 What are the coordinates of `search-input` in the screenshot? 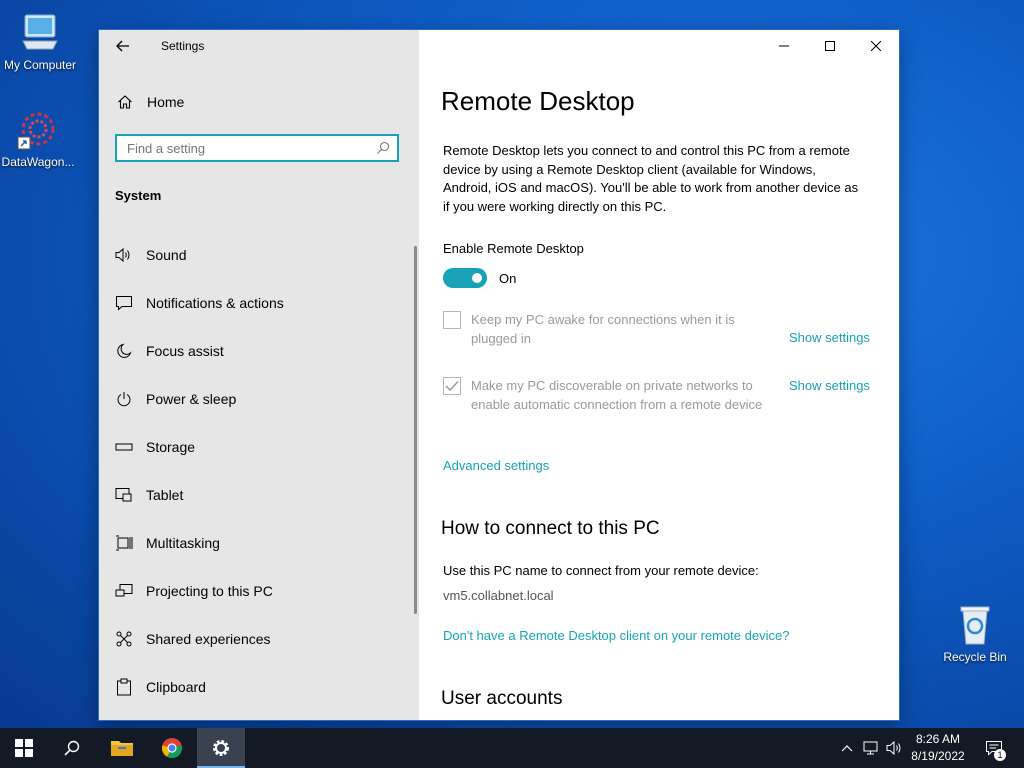 It's located at (242, 148).